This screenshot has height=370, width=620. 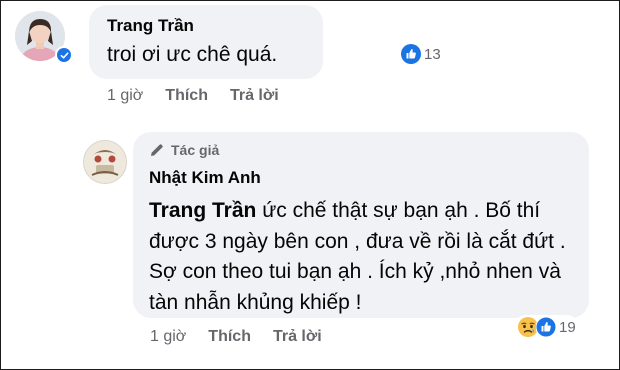 I want to click on reply-reactions: 19, so click(x=546, y=327).